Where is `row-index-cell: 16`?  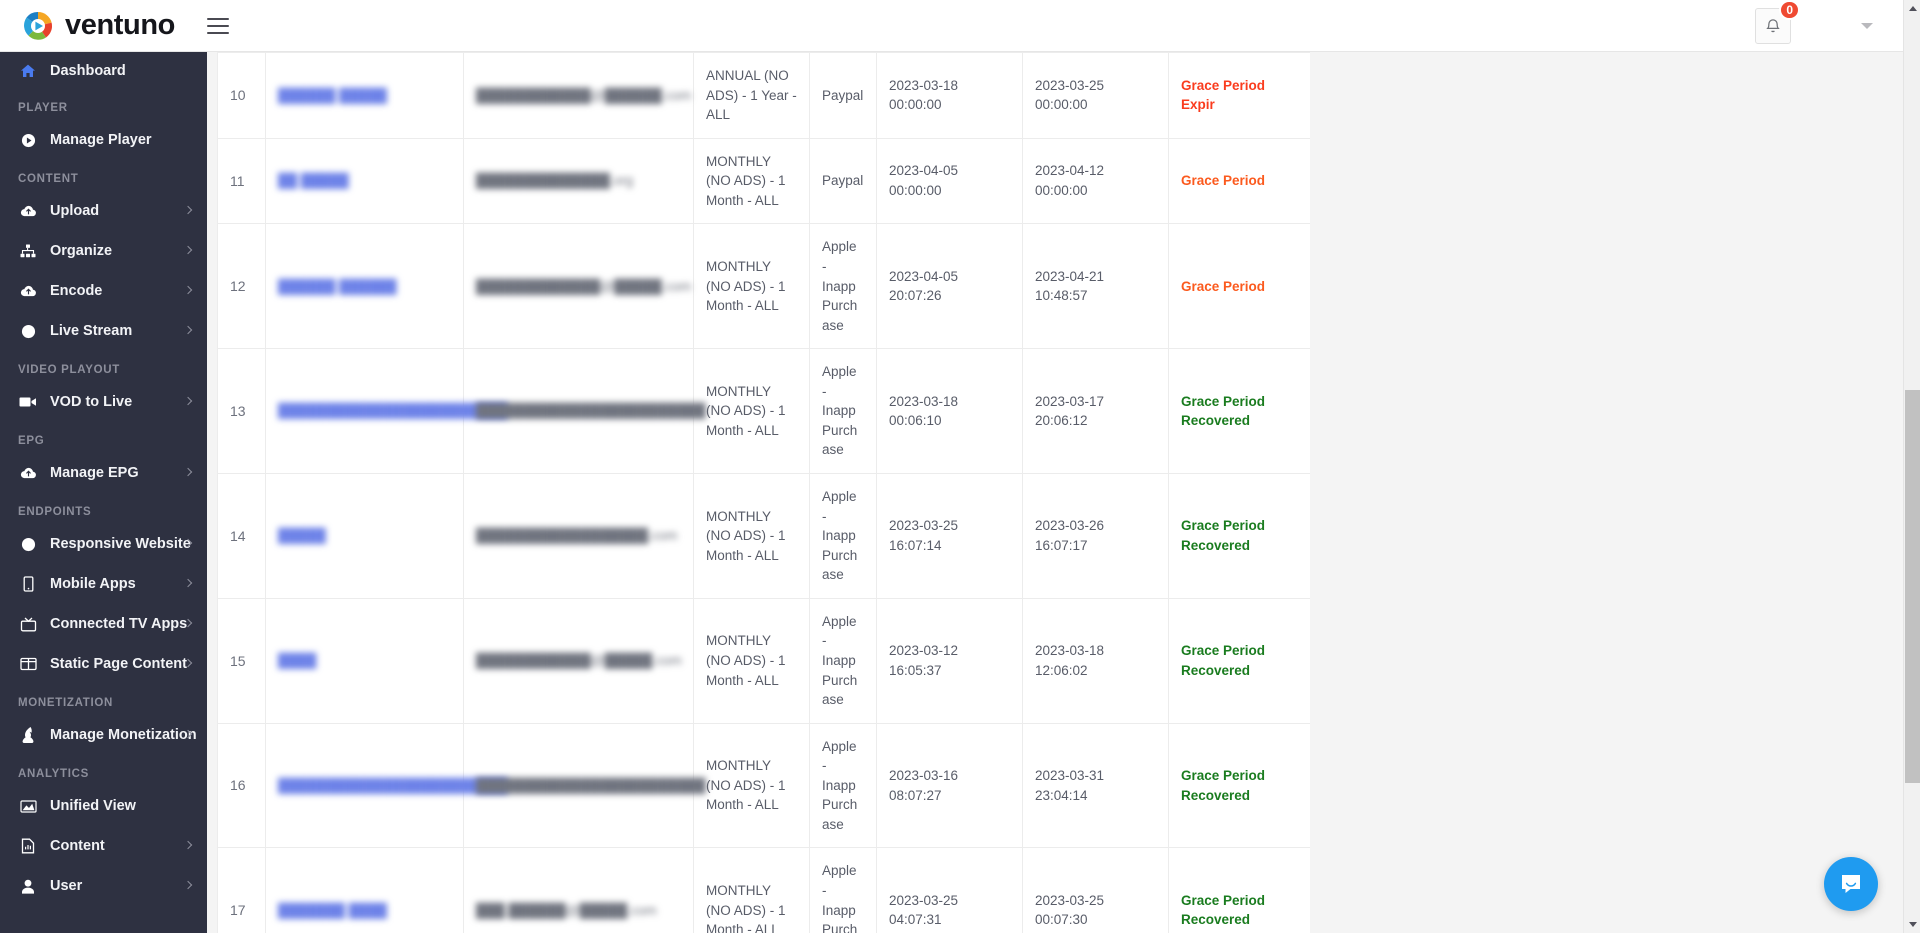
row-index-cell: 16 is located at coordinates (241, 786).